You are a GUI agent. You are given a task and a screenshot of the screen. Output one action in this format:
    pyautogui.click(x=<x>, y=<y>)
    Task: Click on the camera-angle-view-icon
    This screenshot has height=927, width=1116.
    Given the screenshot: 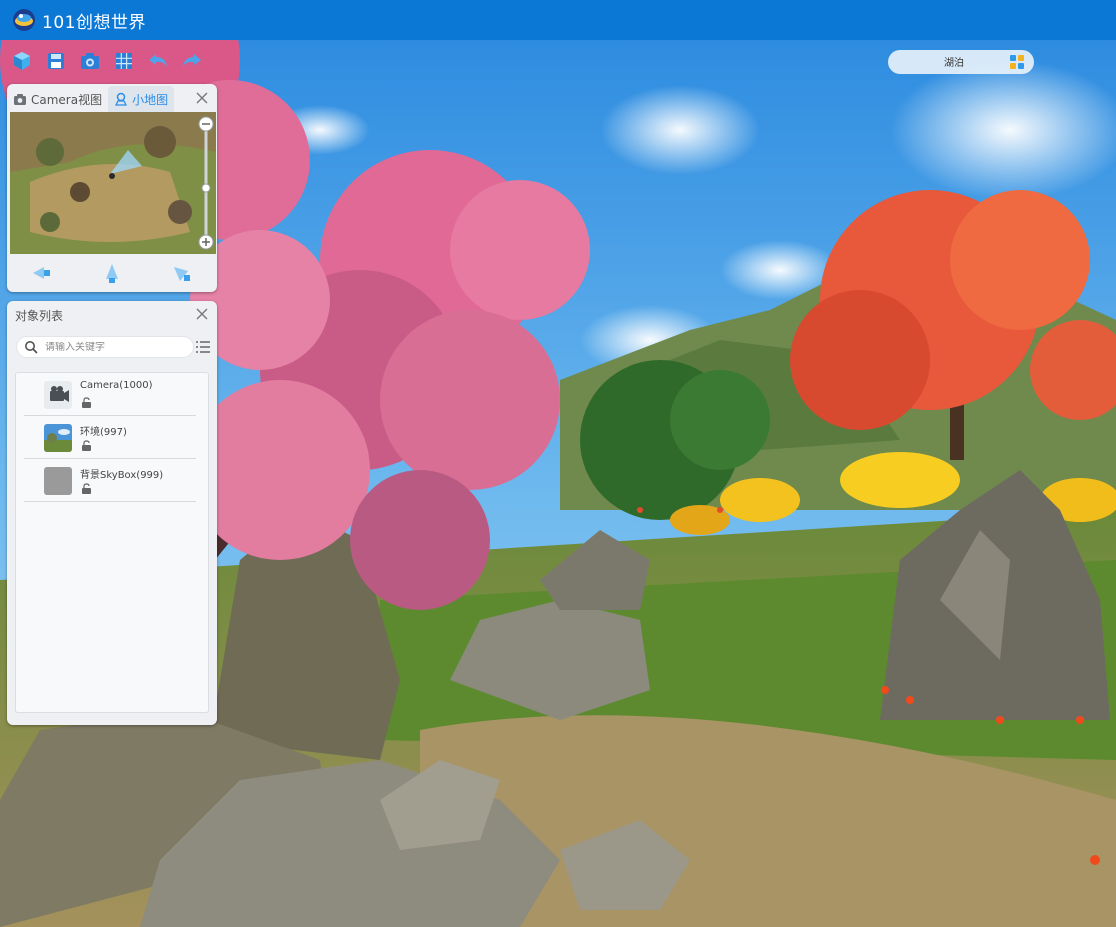 What is the action you would take?
    pyautogui.click(x=182, y=273)
    